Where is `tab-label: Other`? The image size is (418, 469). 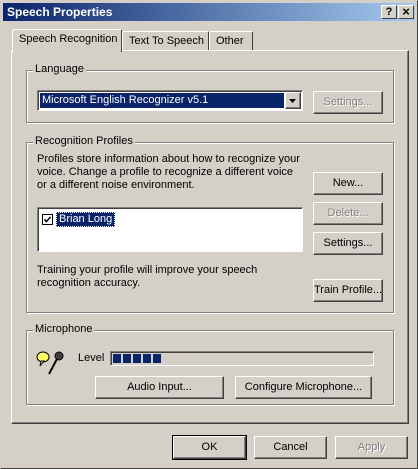 tab-label: Other is located at coordinates (230, 41).